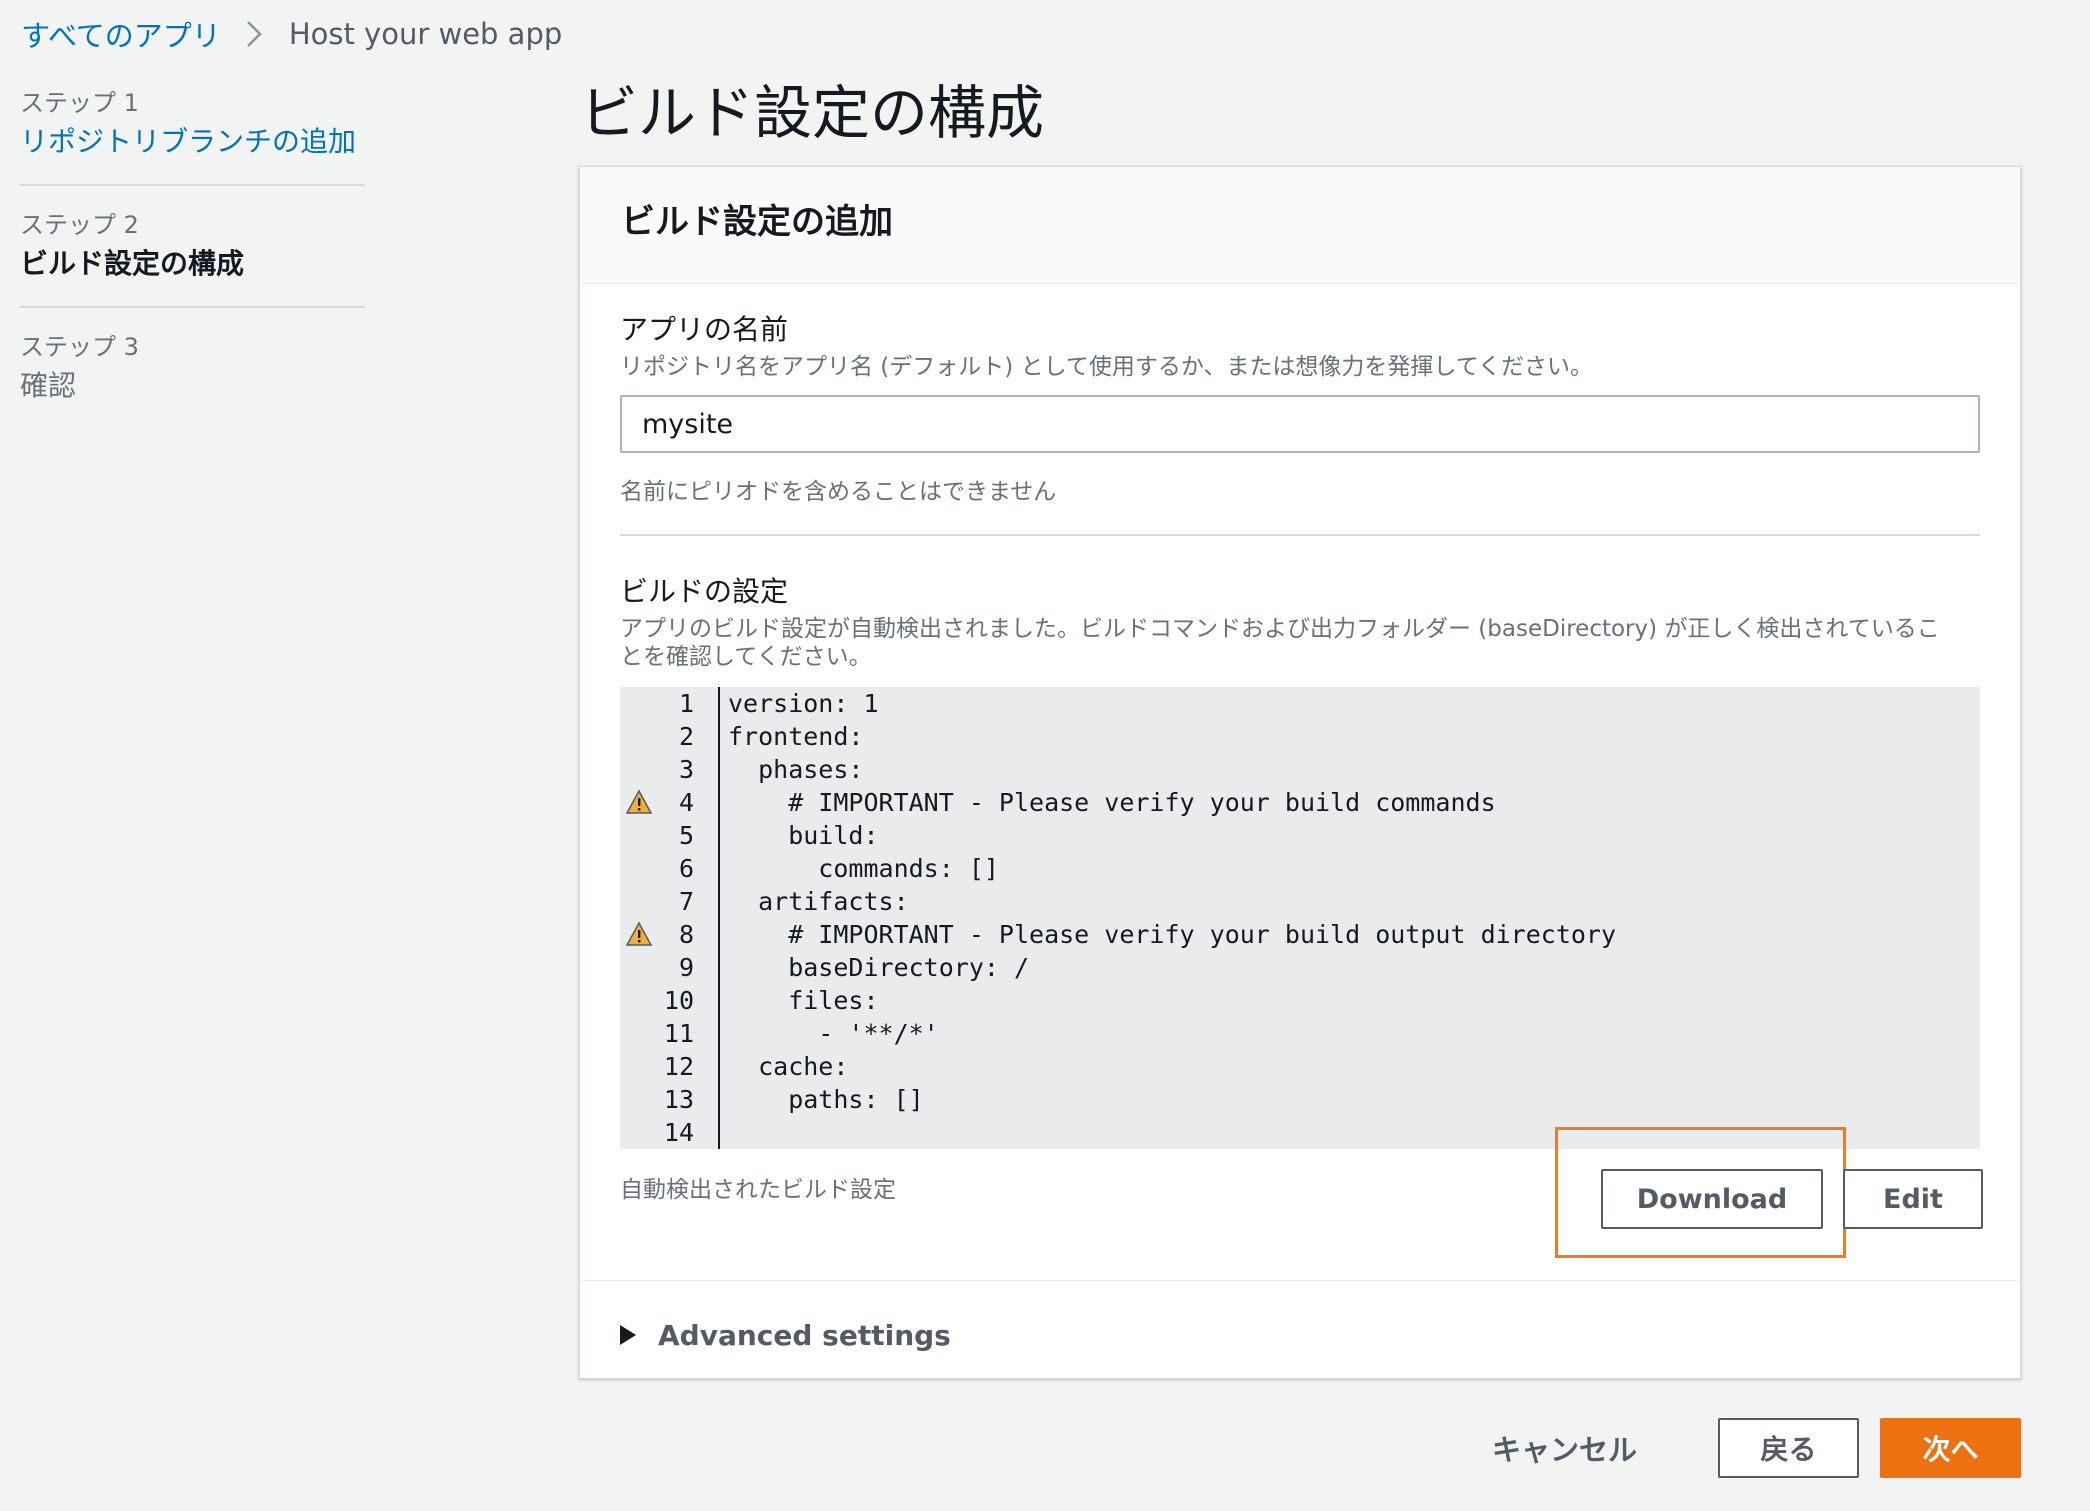 This screenshot has width=2090, height=1511. What do you see at coordinates (1300, 1033) in the screenshot?
I see `code-line: 11 - '**/*'` at bounding box center [1300, 1033].